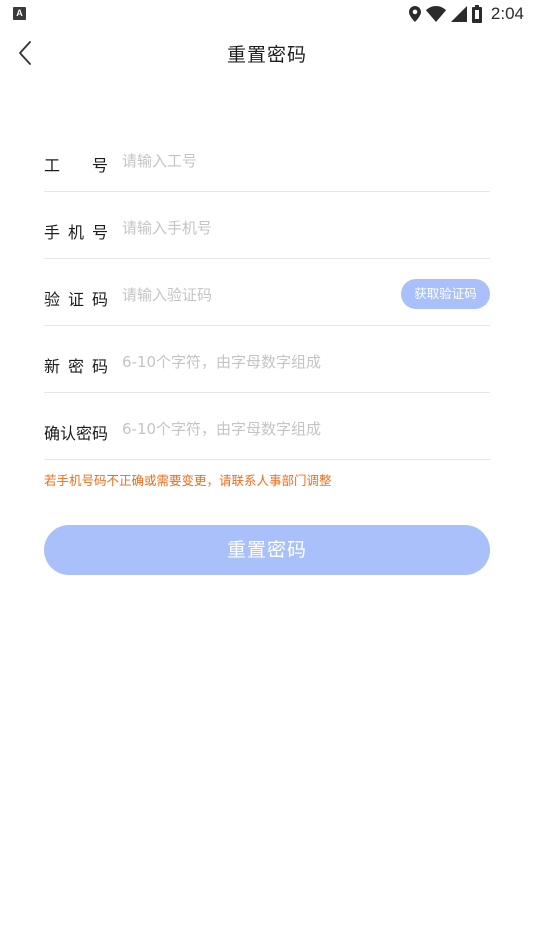 The image size is (534, 950). I want to click on new-password-row: 新 密 码, so click(267, 359).